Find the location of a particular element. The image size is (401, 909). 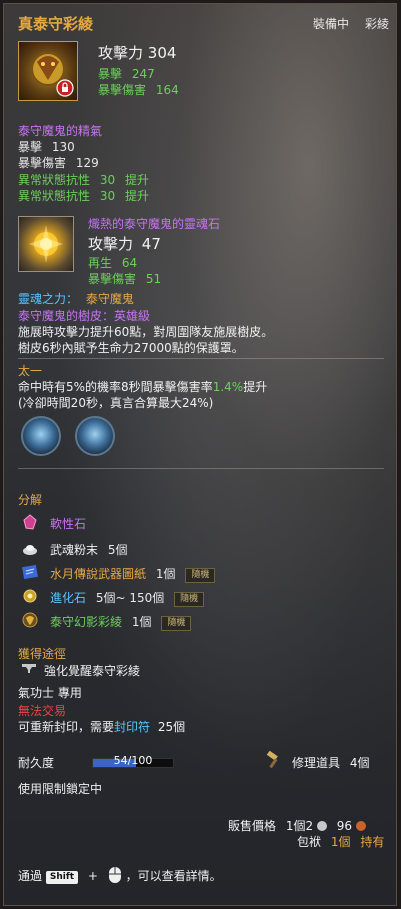

taiyi-suffix: 提升 is located at coordinates (255, 387).